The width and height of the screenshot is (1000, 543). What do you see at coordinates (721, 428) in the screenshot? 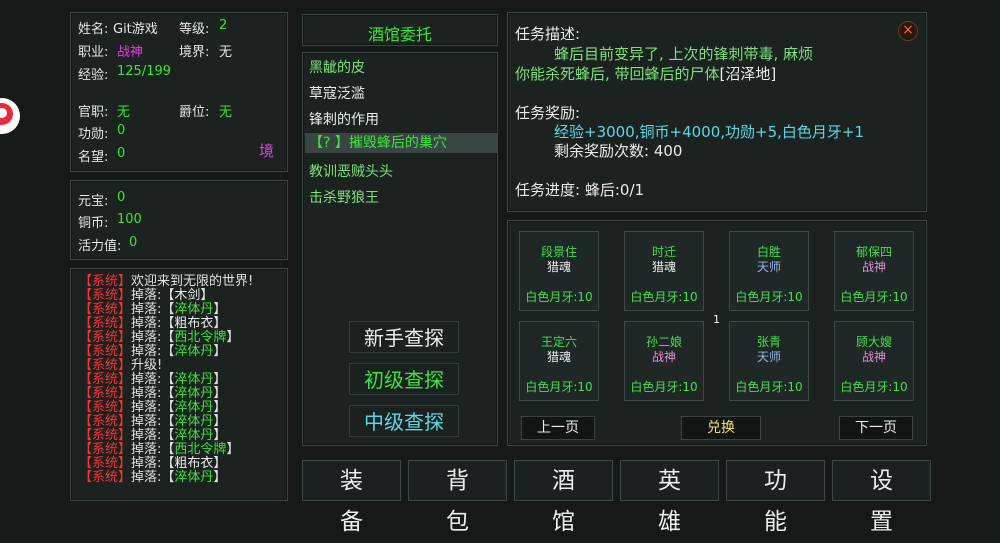
I see `exchange-button: 兑换` at bounding box center [721, 428].